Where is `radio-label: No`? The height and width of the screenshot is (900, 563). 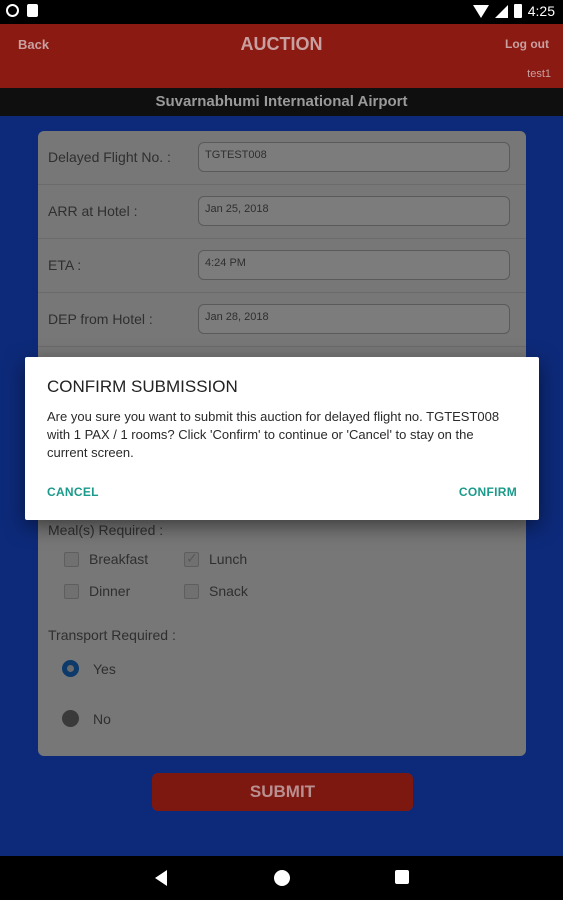 radio-label: No is located at coordinates (102, 718).